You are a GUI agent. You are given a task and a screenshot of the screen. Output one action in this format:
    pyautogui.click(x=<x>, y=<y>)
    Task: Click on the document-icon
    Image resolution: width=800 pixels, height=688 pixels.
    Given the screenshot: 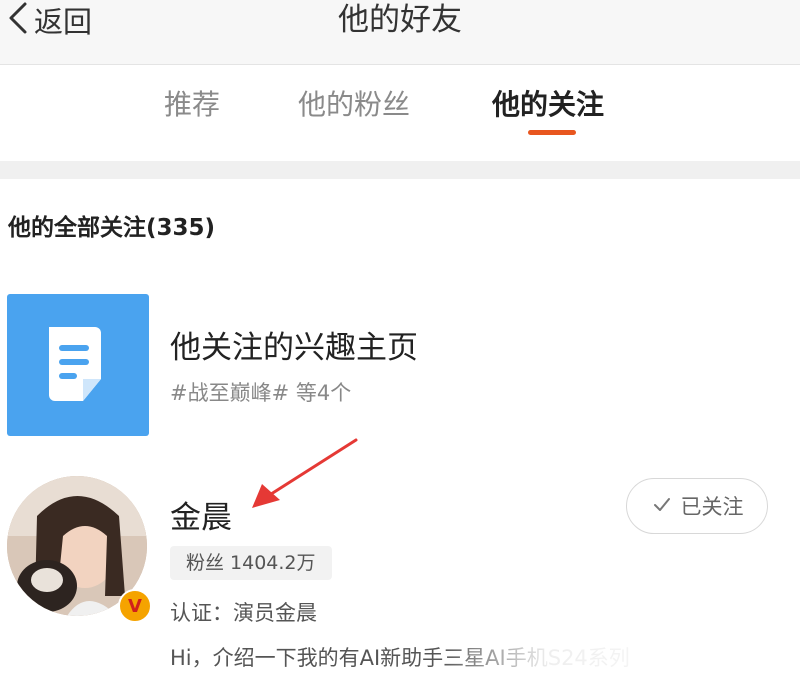 What is the action you would take?
    pyautogui.click(x=78, y=365)
    